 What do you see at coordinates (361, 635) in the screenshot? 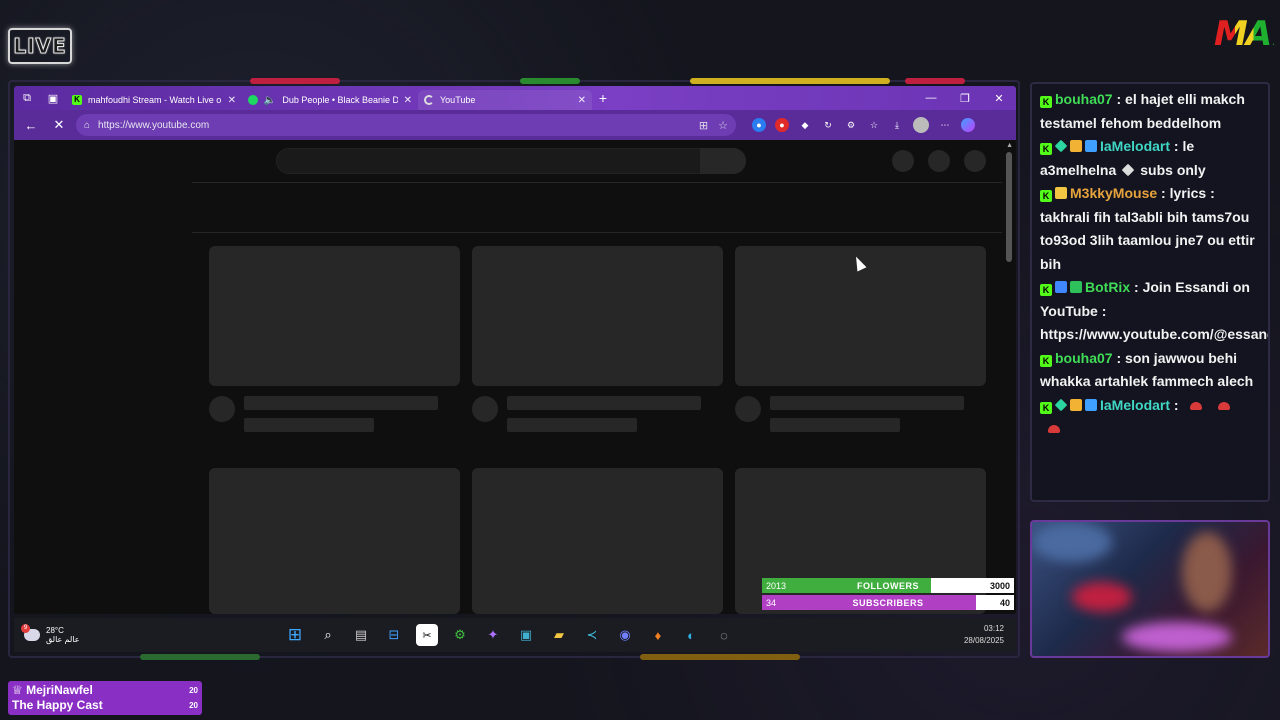
I see `task-view-icon: ▤` at bounding box center [361, 635].